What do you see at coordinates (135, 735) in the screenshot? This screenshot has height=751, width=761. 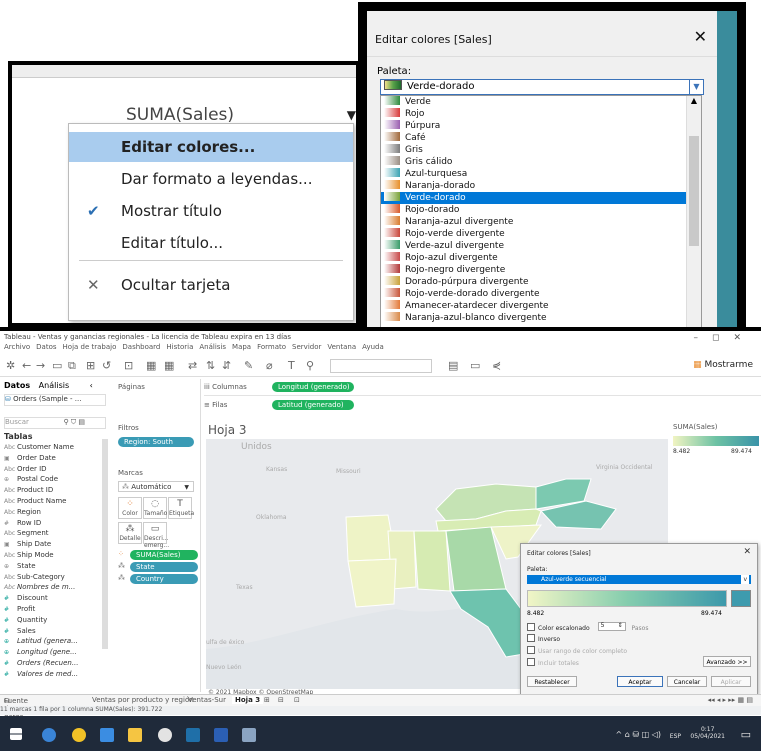 I see `folder-icon` at bounding box center [135, 735].